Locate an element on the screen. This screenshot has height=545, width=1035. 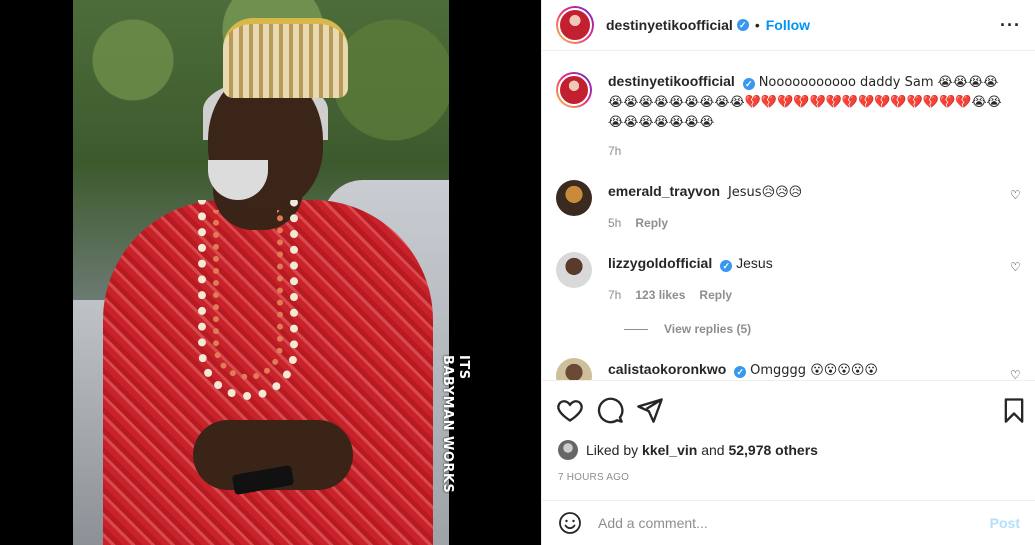
liked-by-user: kkel_vin is located at coordinates (669, 450).